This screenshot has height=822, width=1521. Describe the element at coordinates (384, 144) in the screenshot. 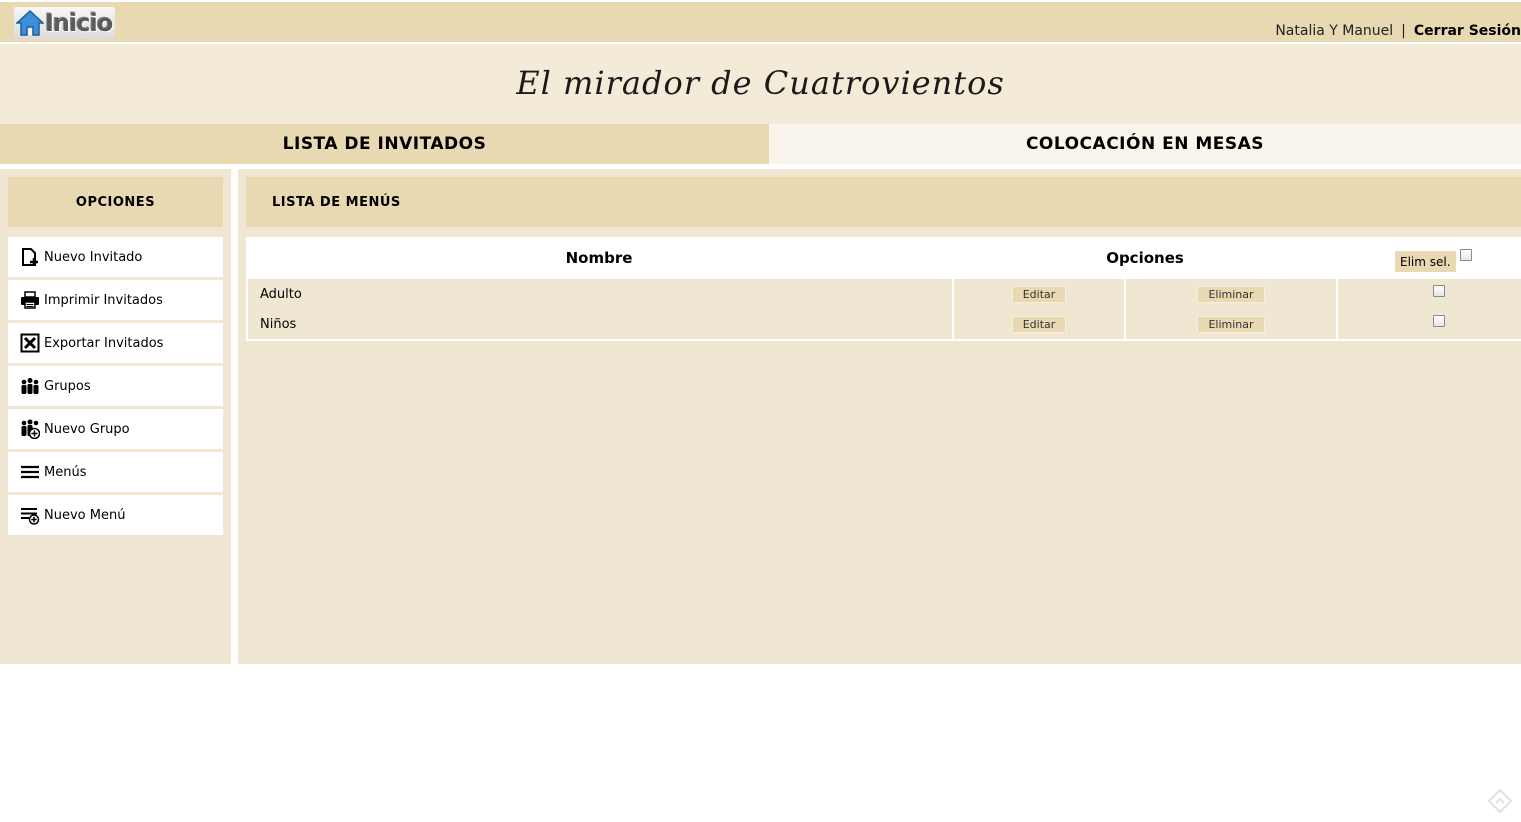

I see `tab-guest-list: LISTA DE INVITADOS` at that location.